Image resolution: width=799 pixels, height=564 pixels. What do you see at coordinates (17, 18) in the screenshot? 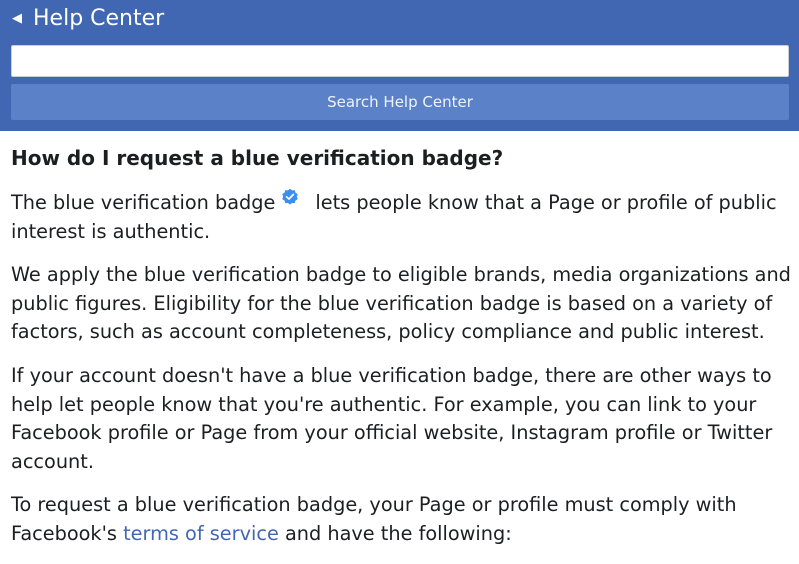
I see `back-arrow-icon: ◀` at bounding box center [17, 18].